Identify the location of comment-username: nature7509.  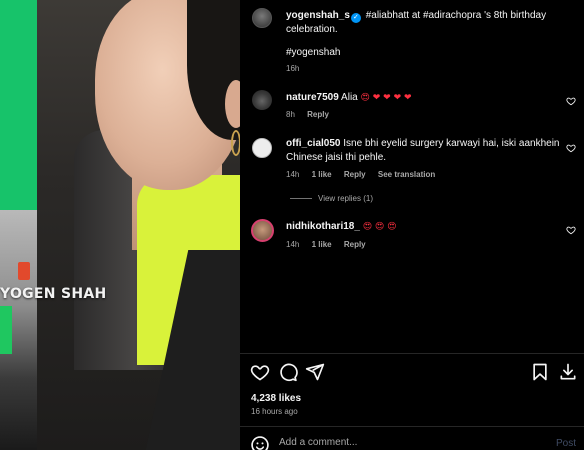
(312, 97).